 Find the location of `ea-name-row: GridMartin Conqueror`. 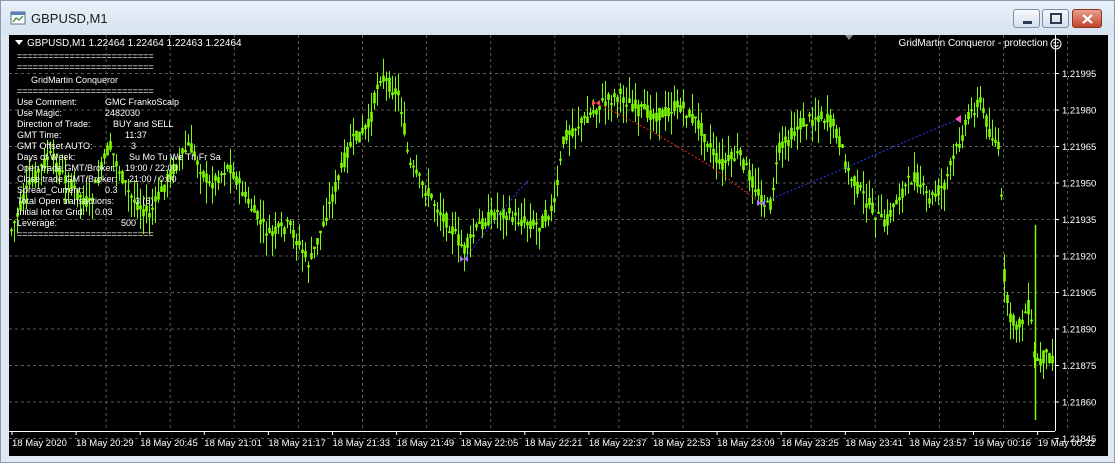

ea-name-row: GridMartin Conqueror is located at coordinates (85, 80).